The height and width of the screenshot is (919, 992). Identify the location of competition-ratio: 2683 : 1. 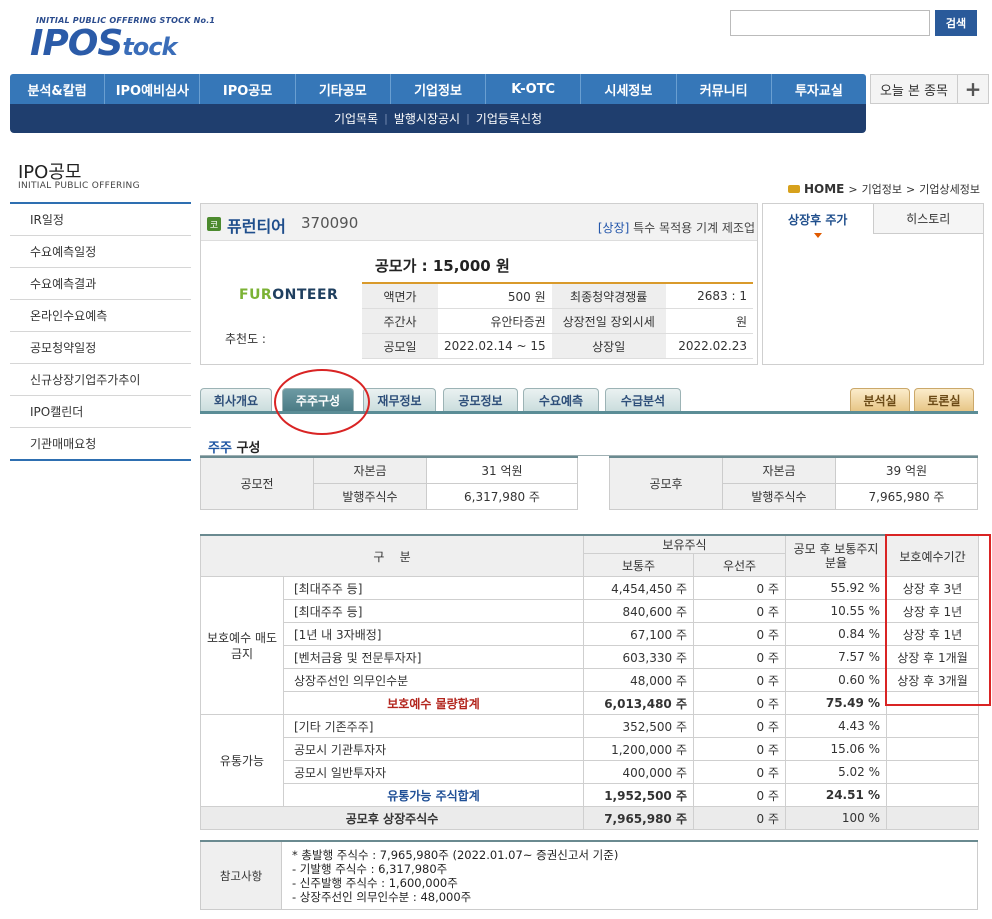
(709, 296).